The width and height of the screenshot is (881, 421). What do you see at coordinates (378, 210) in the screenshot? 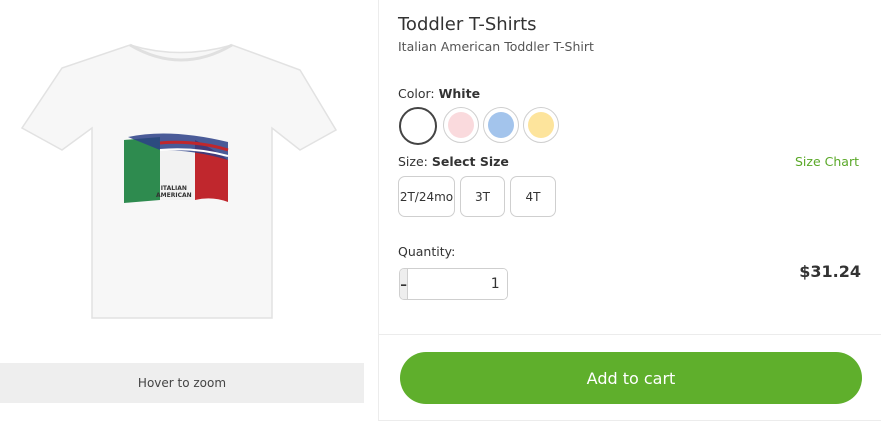
I see `panel-divider` at bounding box center [378, 210].